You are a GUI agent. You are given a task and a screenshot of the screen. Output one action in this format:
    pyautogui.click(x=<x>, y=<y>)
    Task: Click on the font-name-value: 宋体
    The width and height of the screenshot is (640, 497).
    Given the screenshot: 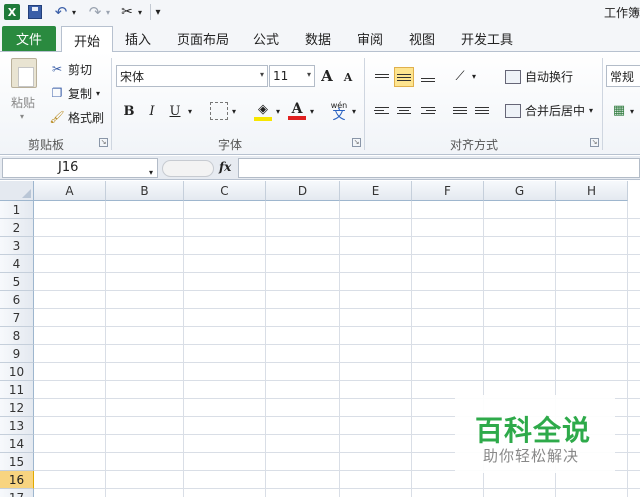 What is the action you would take?
    pyautogui.click(x=132, y=76)
    